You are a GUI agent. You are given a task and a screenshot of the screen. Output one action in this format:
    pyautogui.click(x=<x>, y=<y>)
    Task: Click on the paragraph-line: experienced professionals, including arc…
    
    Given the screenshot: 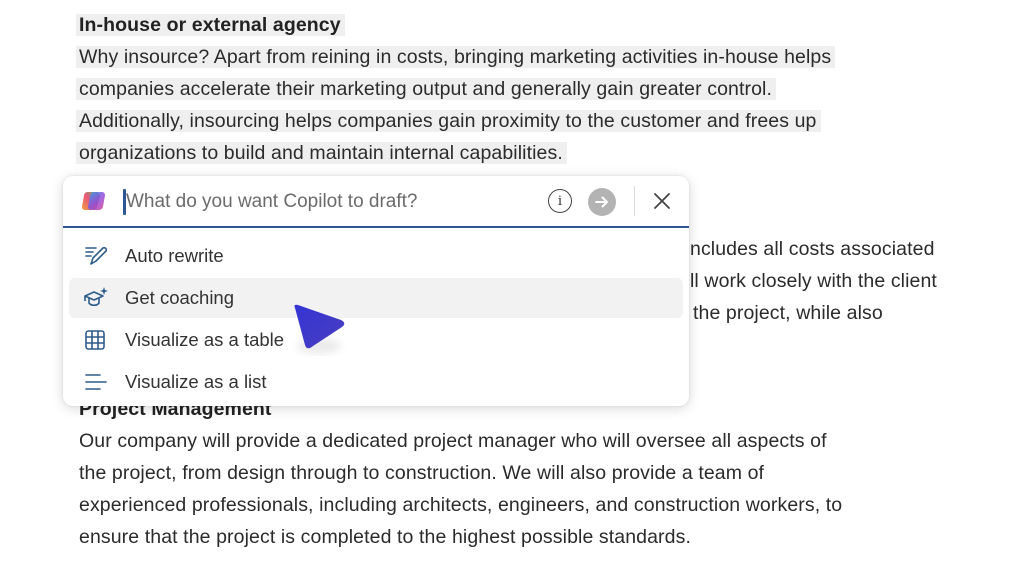 What is the action you would take?
    pyautogui.click(x=460, y=505)
    